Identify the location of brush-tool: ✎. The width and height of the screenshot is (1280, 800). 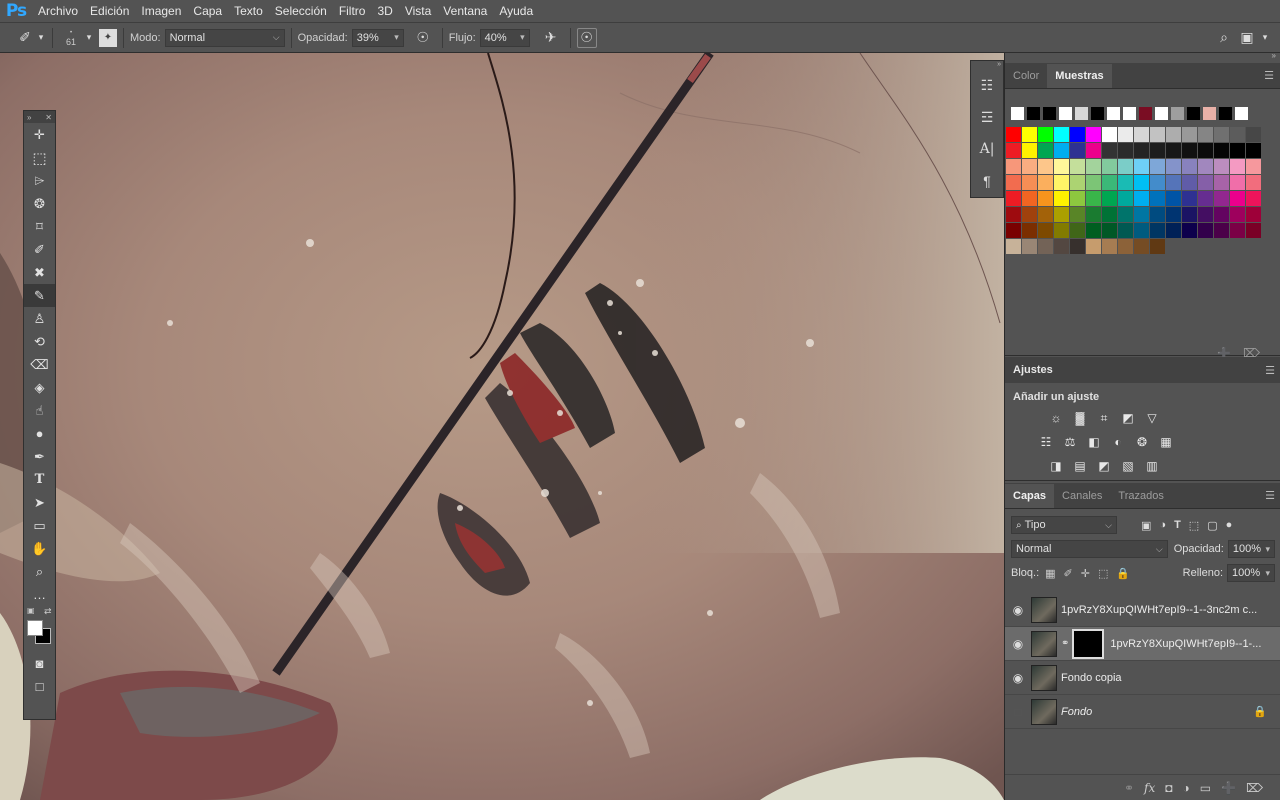
(39, 295).